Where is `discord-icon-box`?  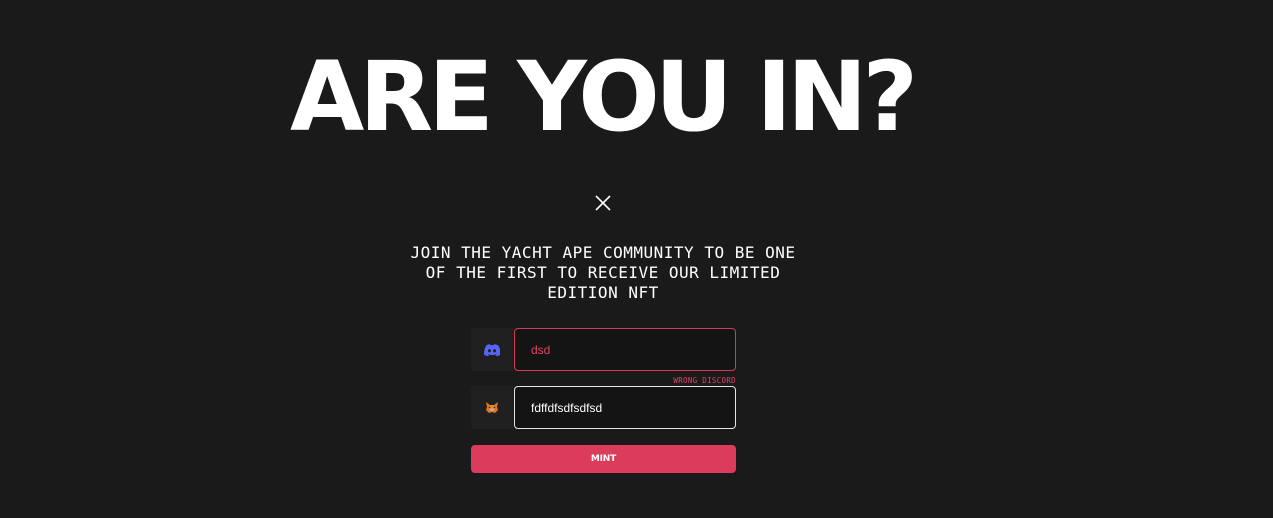
discord-icon-box is located at coordinates (492, 349).